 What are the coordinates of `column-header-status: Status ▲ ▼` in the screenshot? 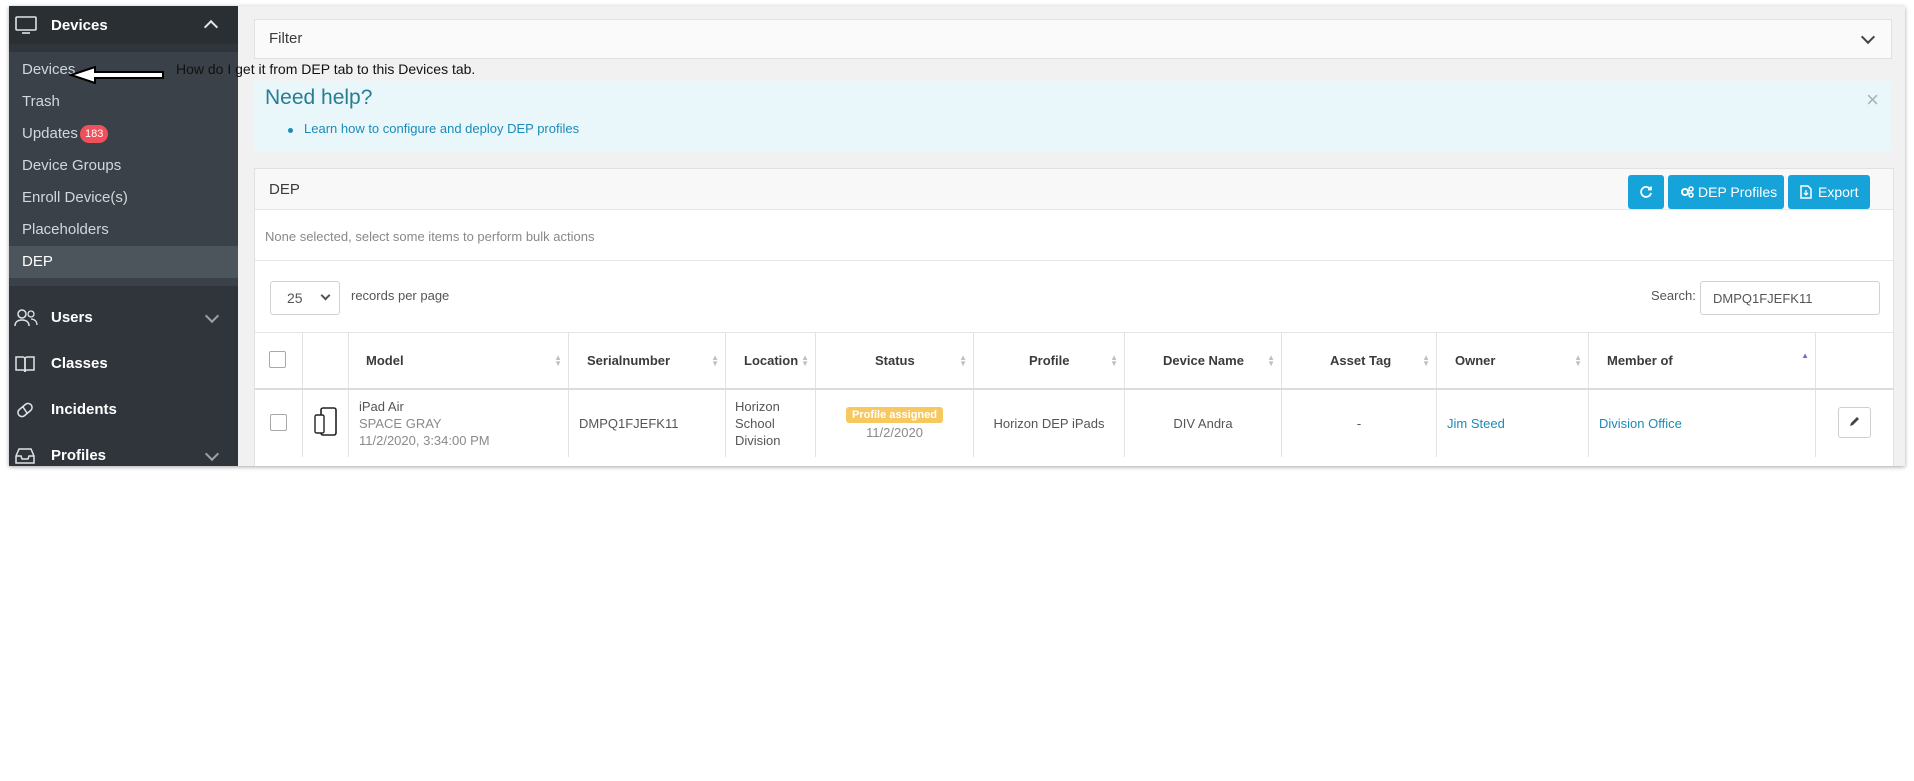 It's located at (894, 361).